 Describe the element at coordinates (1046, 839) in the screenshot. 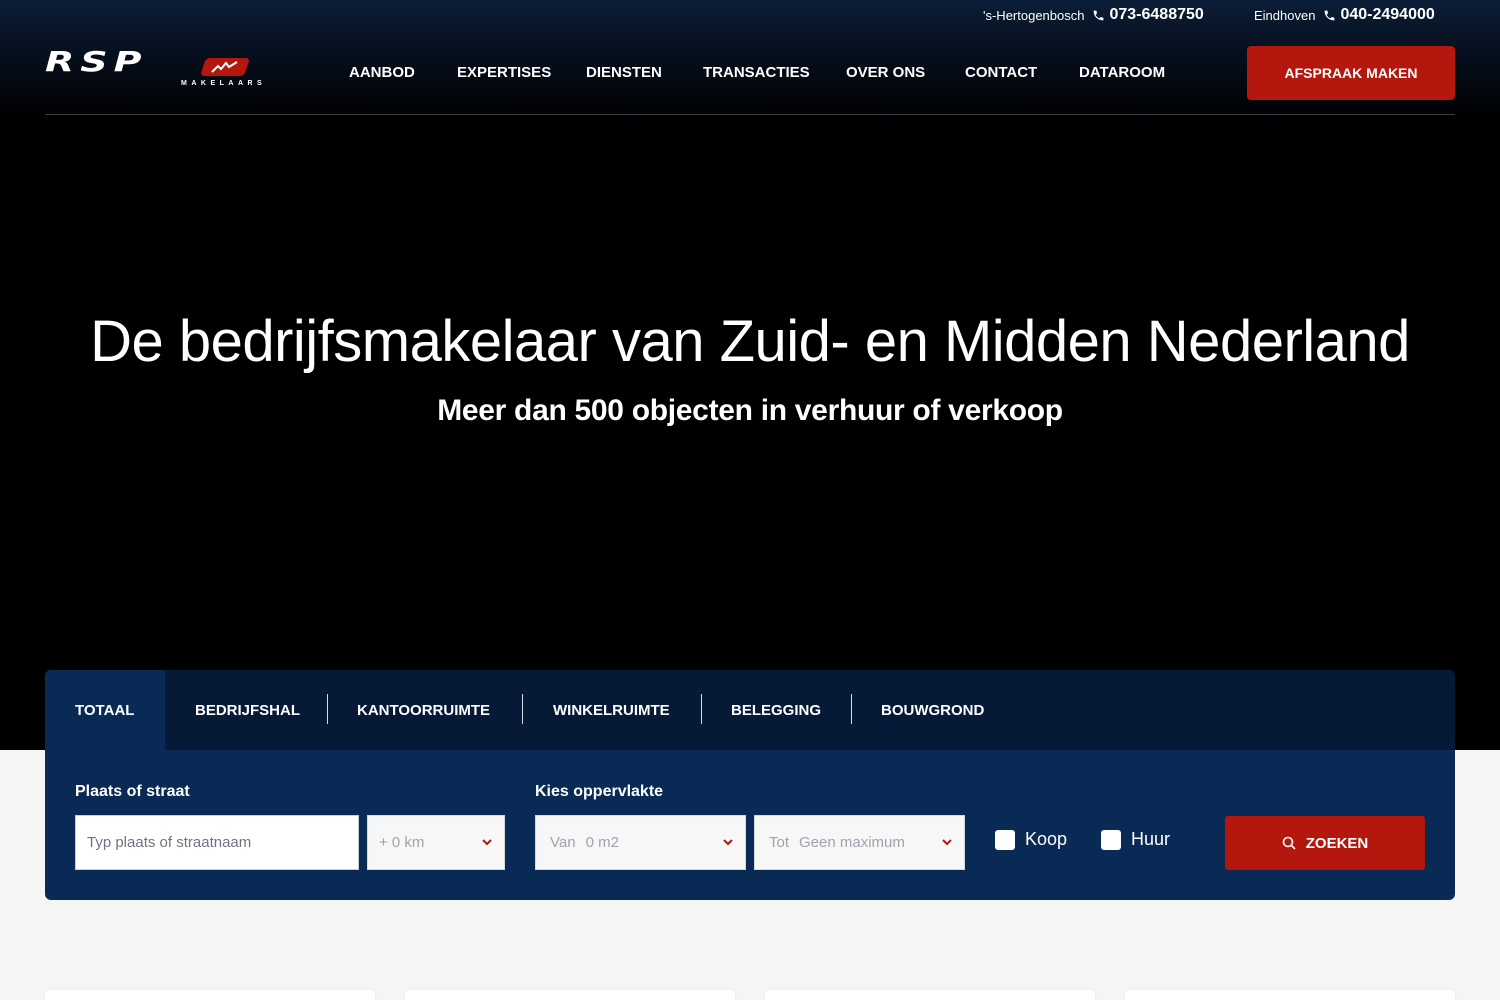

I see `koop-label: Koop` at that location.